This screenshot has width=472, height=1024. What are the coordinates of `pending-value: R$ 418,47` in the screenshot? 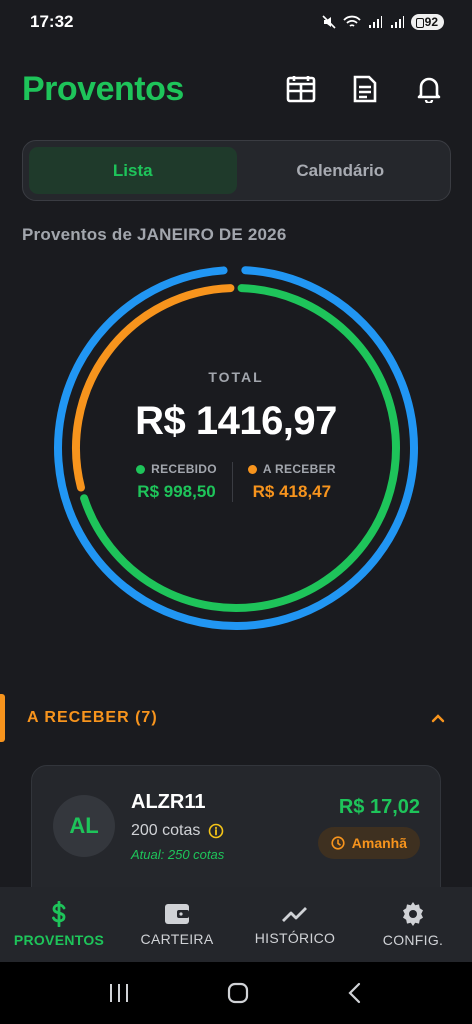 It's located at (292, 491).